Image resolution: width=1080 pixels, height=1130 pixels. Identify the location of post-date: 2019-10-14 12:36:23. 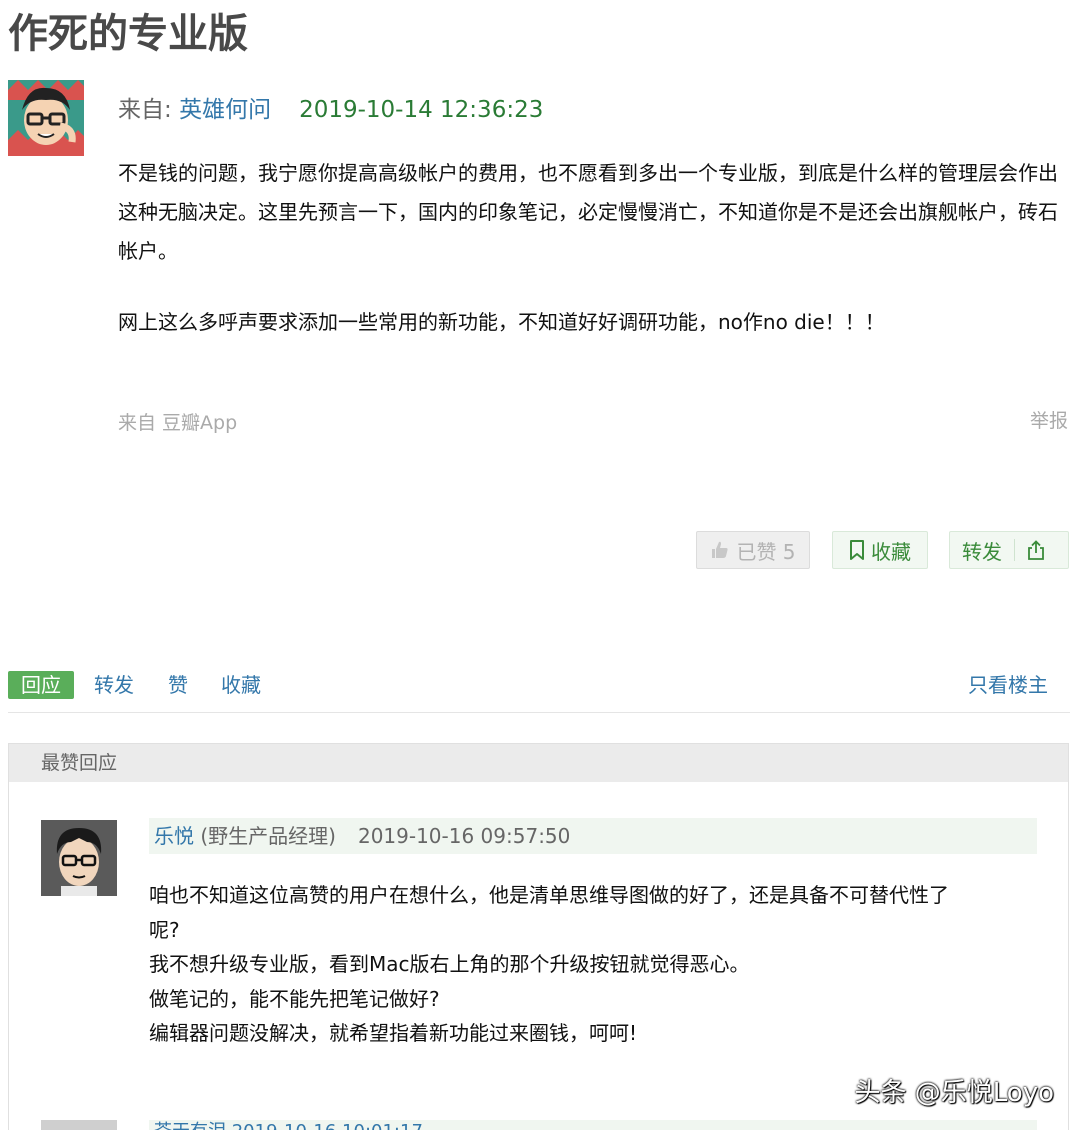
(421, 110).